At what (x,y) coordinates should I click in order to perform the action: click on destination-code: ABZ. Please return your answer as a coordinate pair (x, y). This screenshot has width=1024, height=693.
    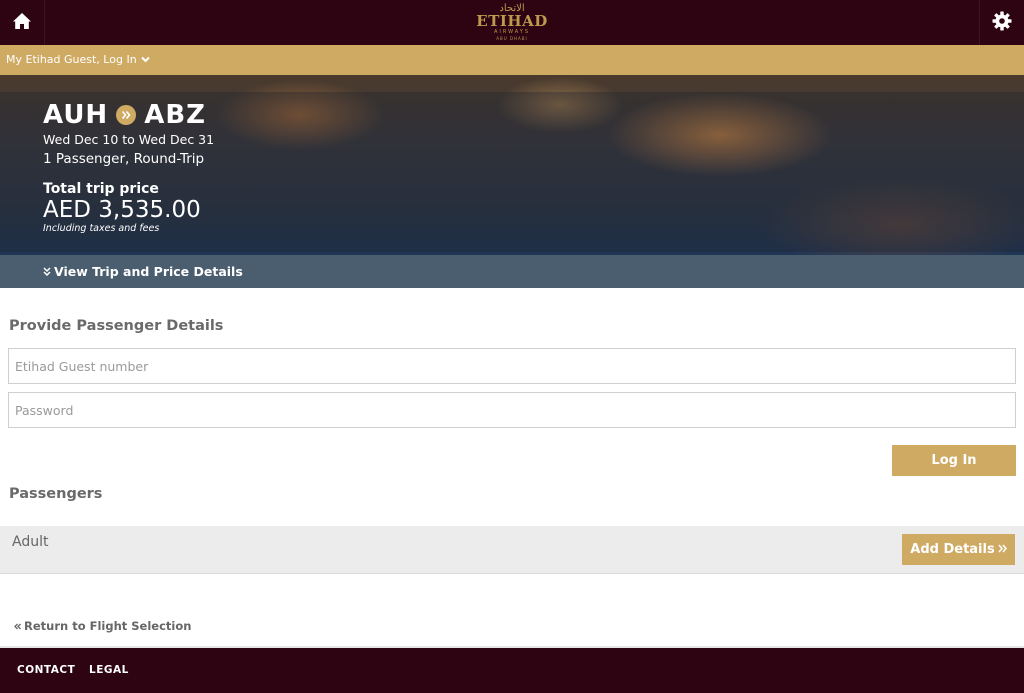
    Looking at the image, I should click on (175, 115).